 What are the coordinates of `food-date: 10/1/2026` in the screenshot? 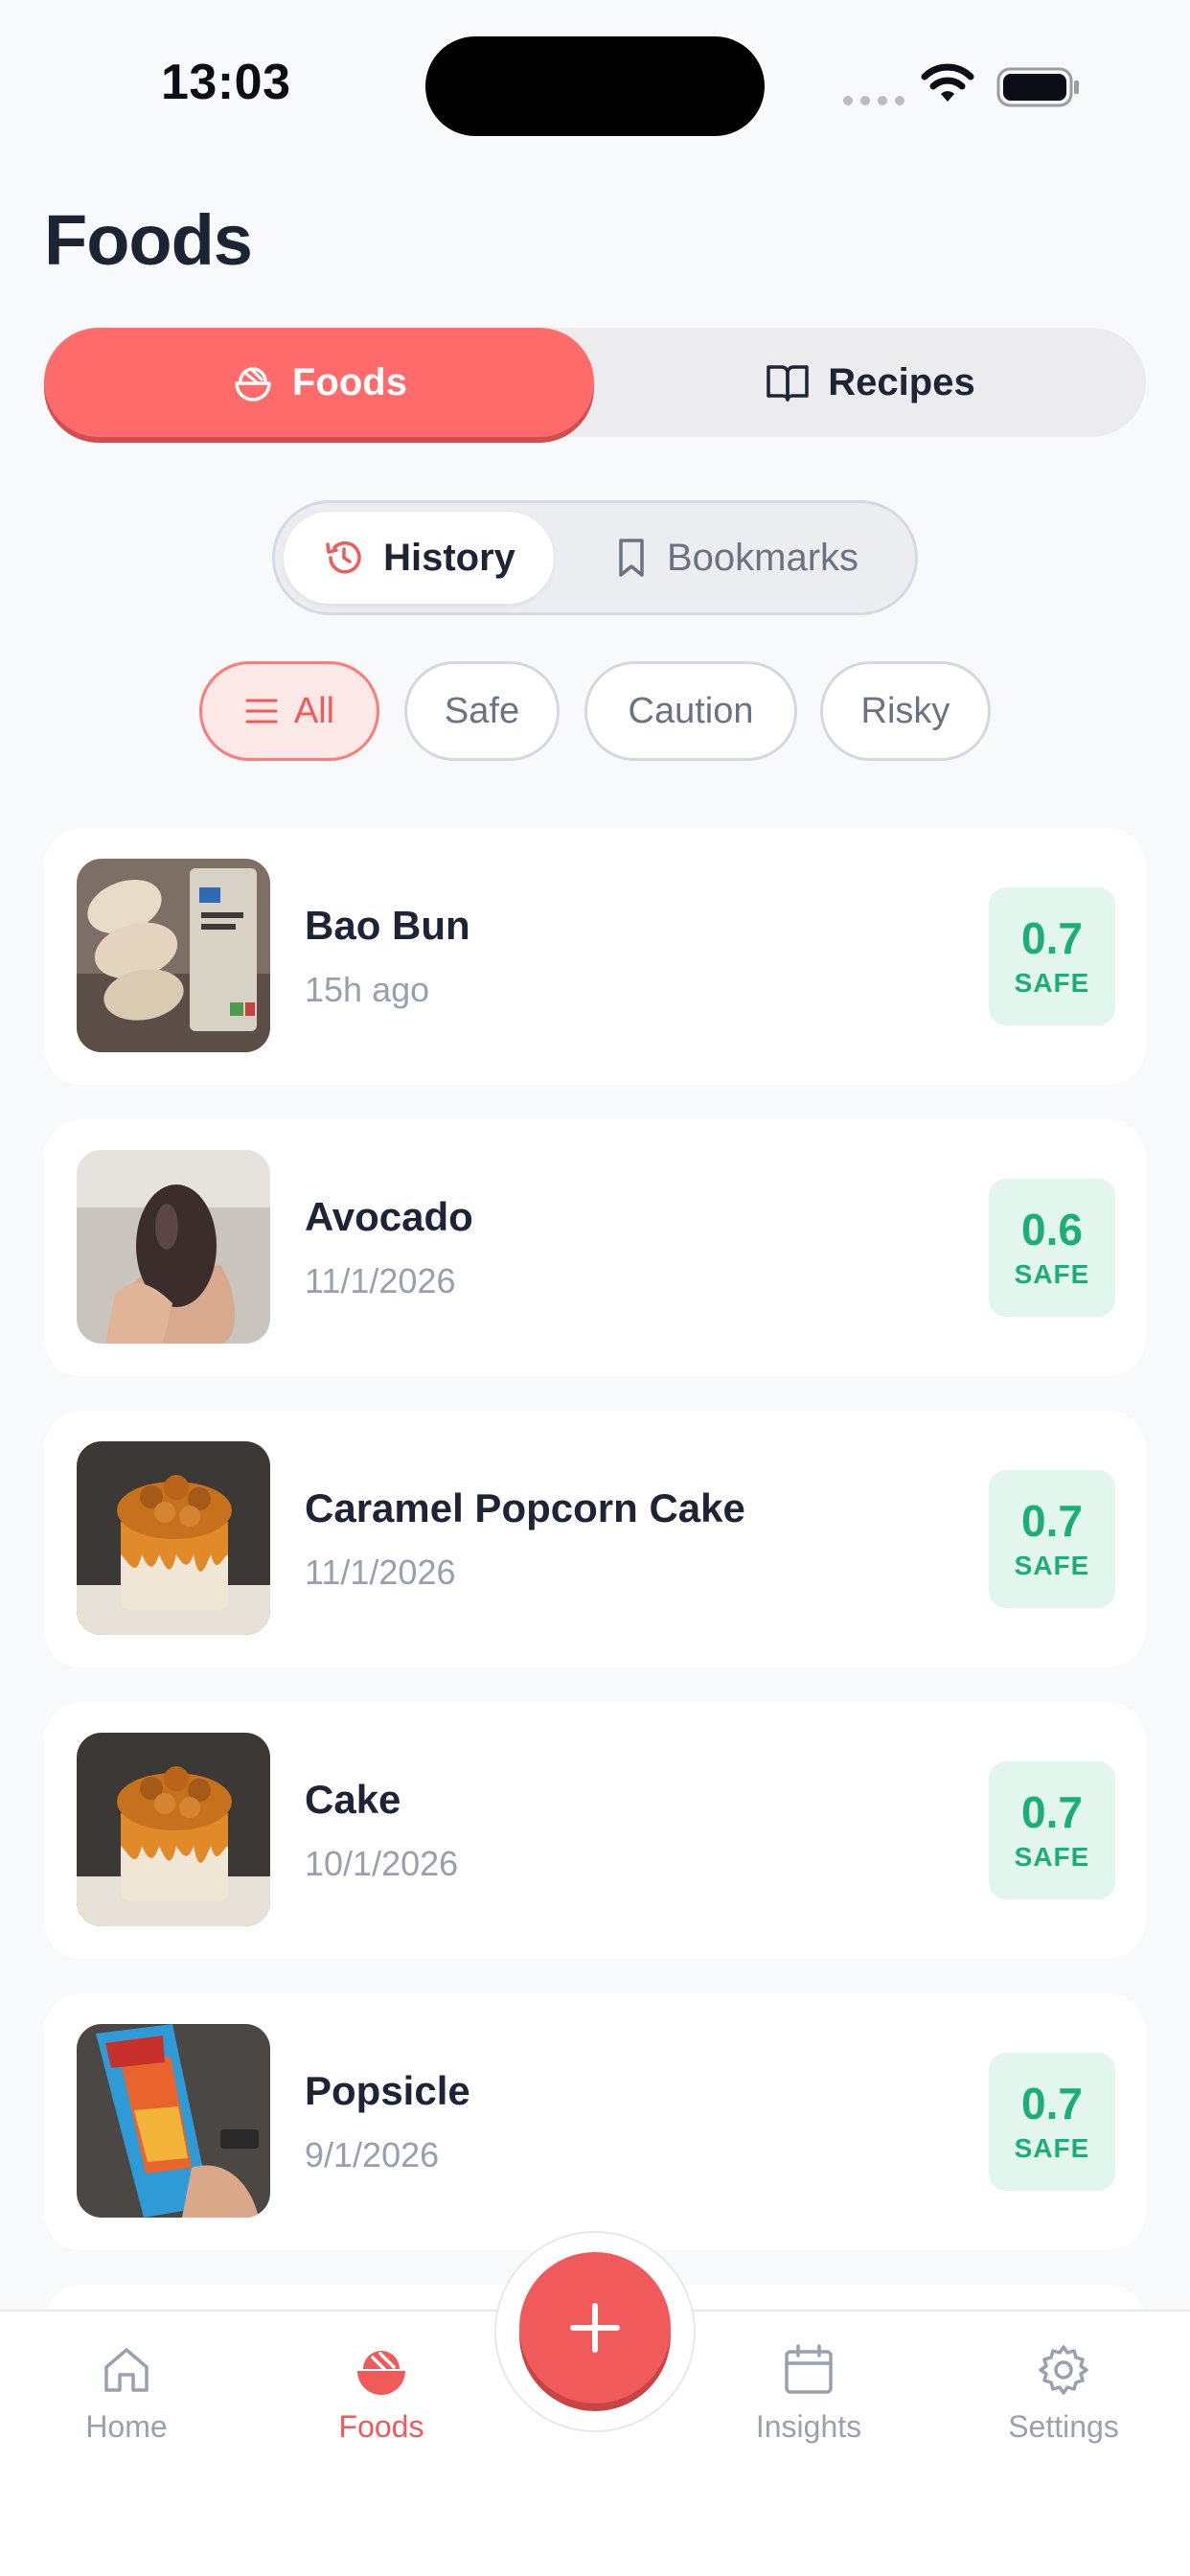 It's located at (382, 1863).